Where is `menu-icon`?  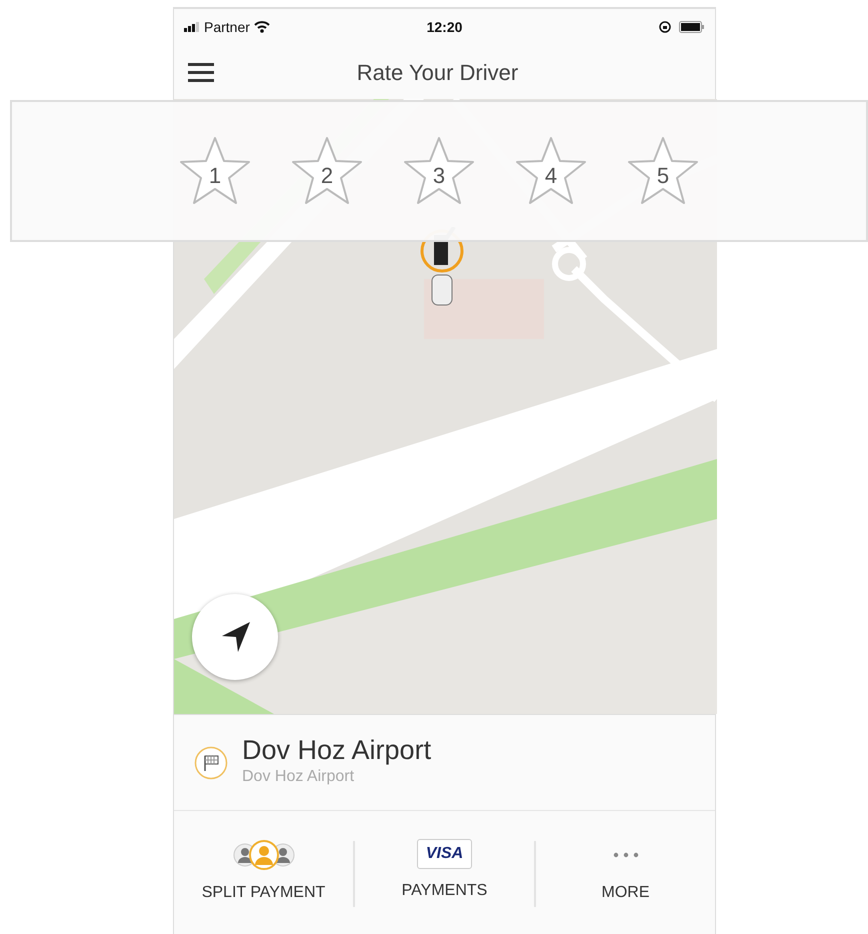
menu-icon is located at coordinates (201, 72).